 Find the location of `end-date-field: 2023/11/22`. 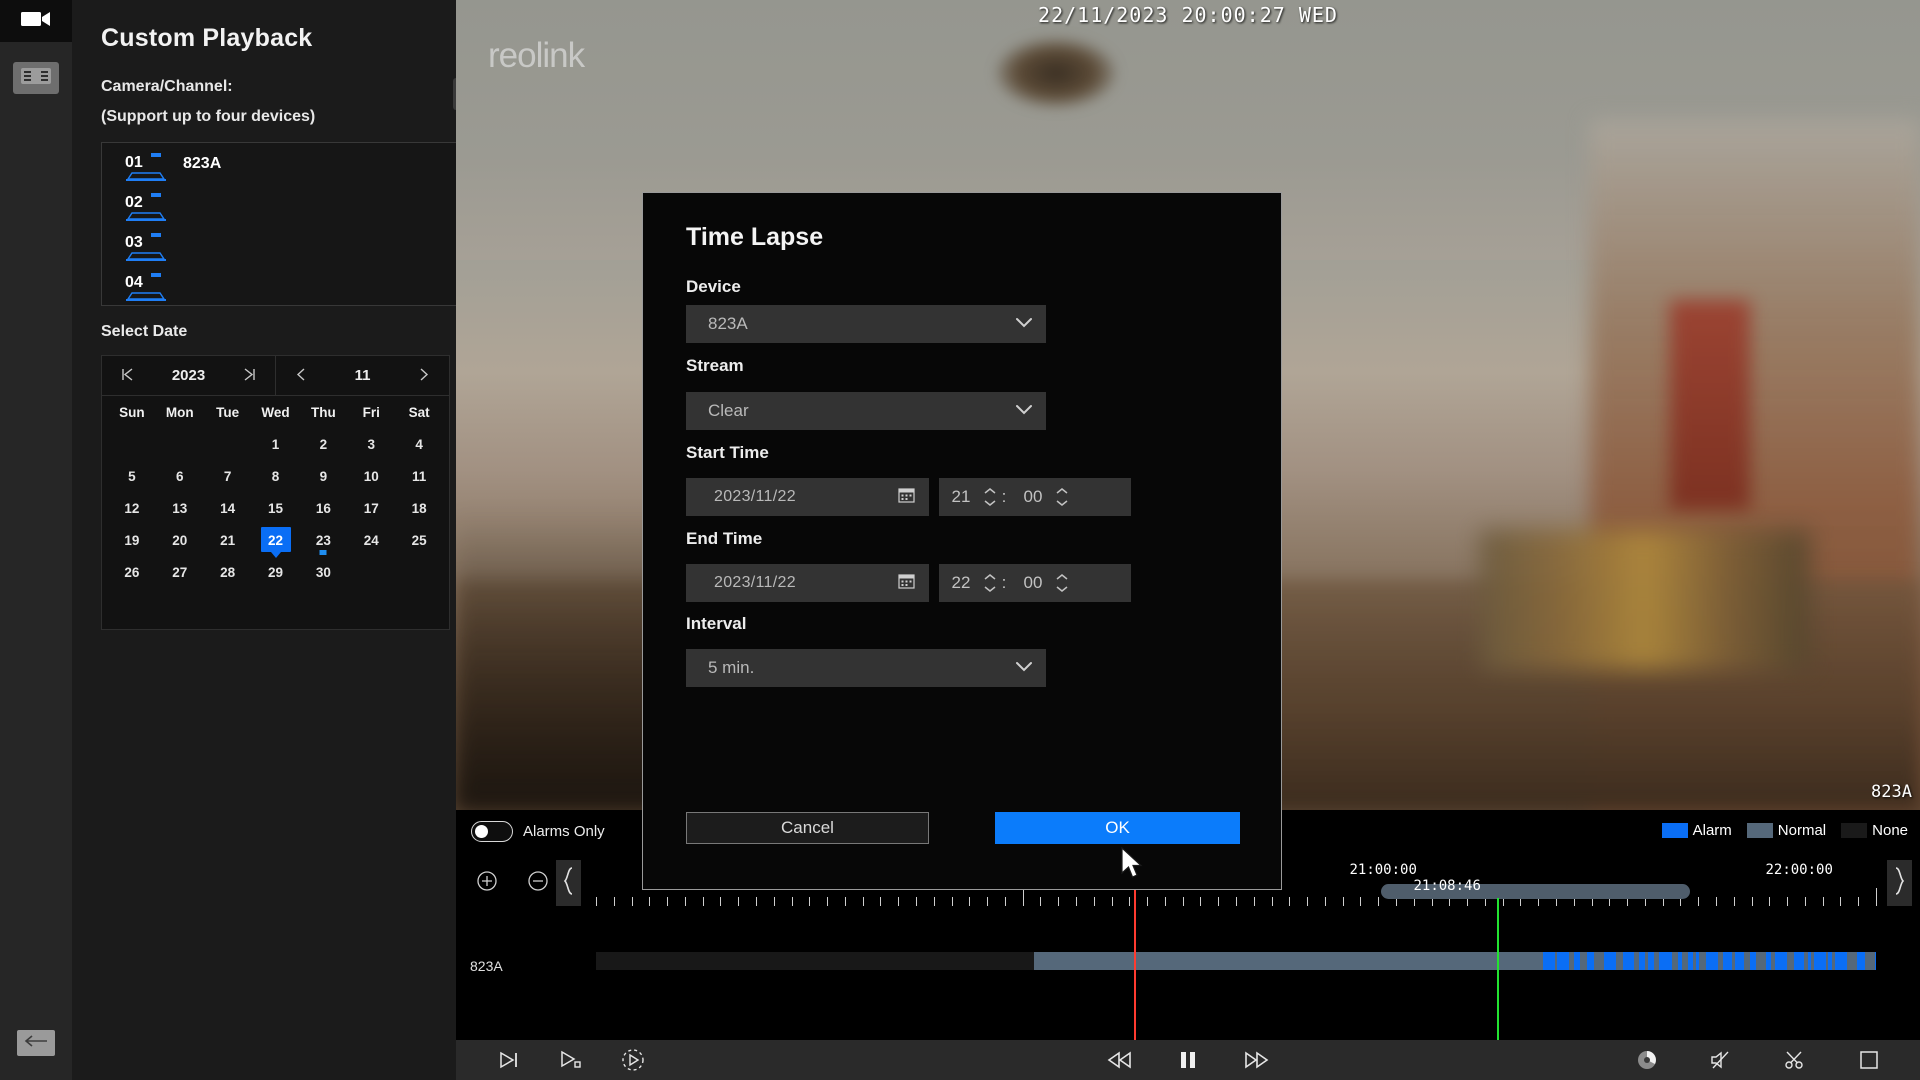

end-date-field: 2023/11/22 is located at coordinates (807, 583).